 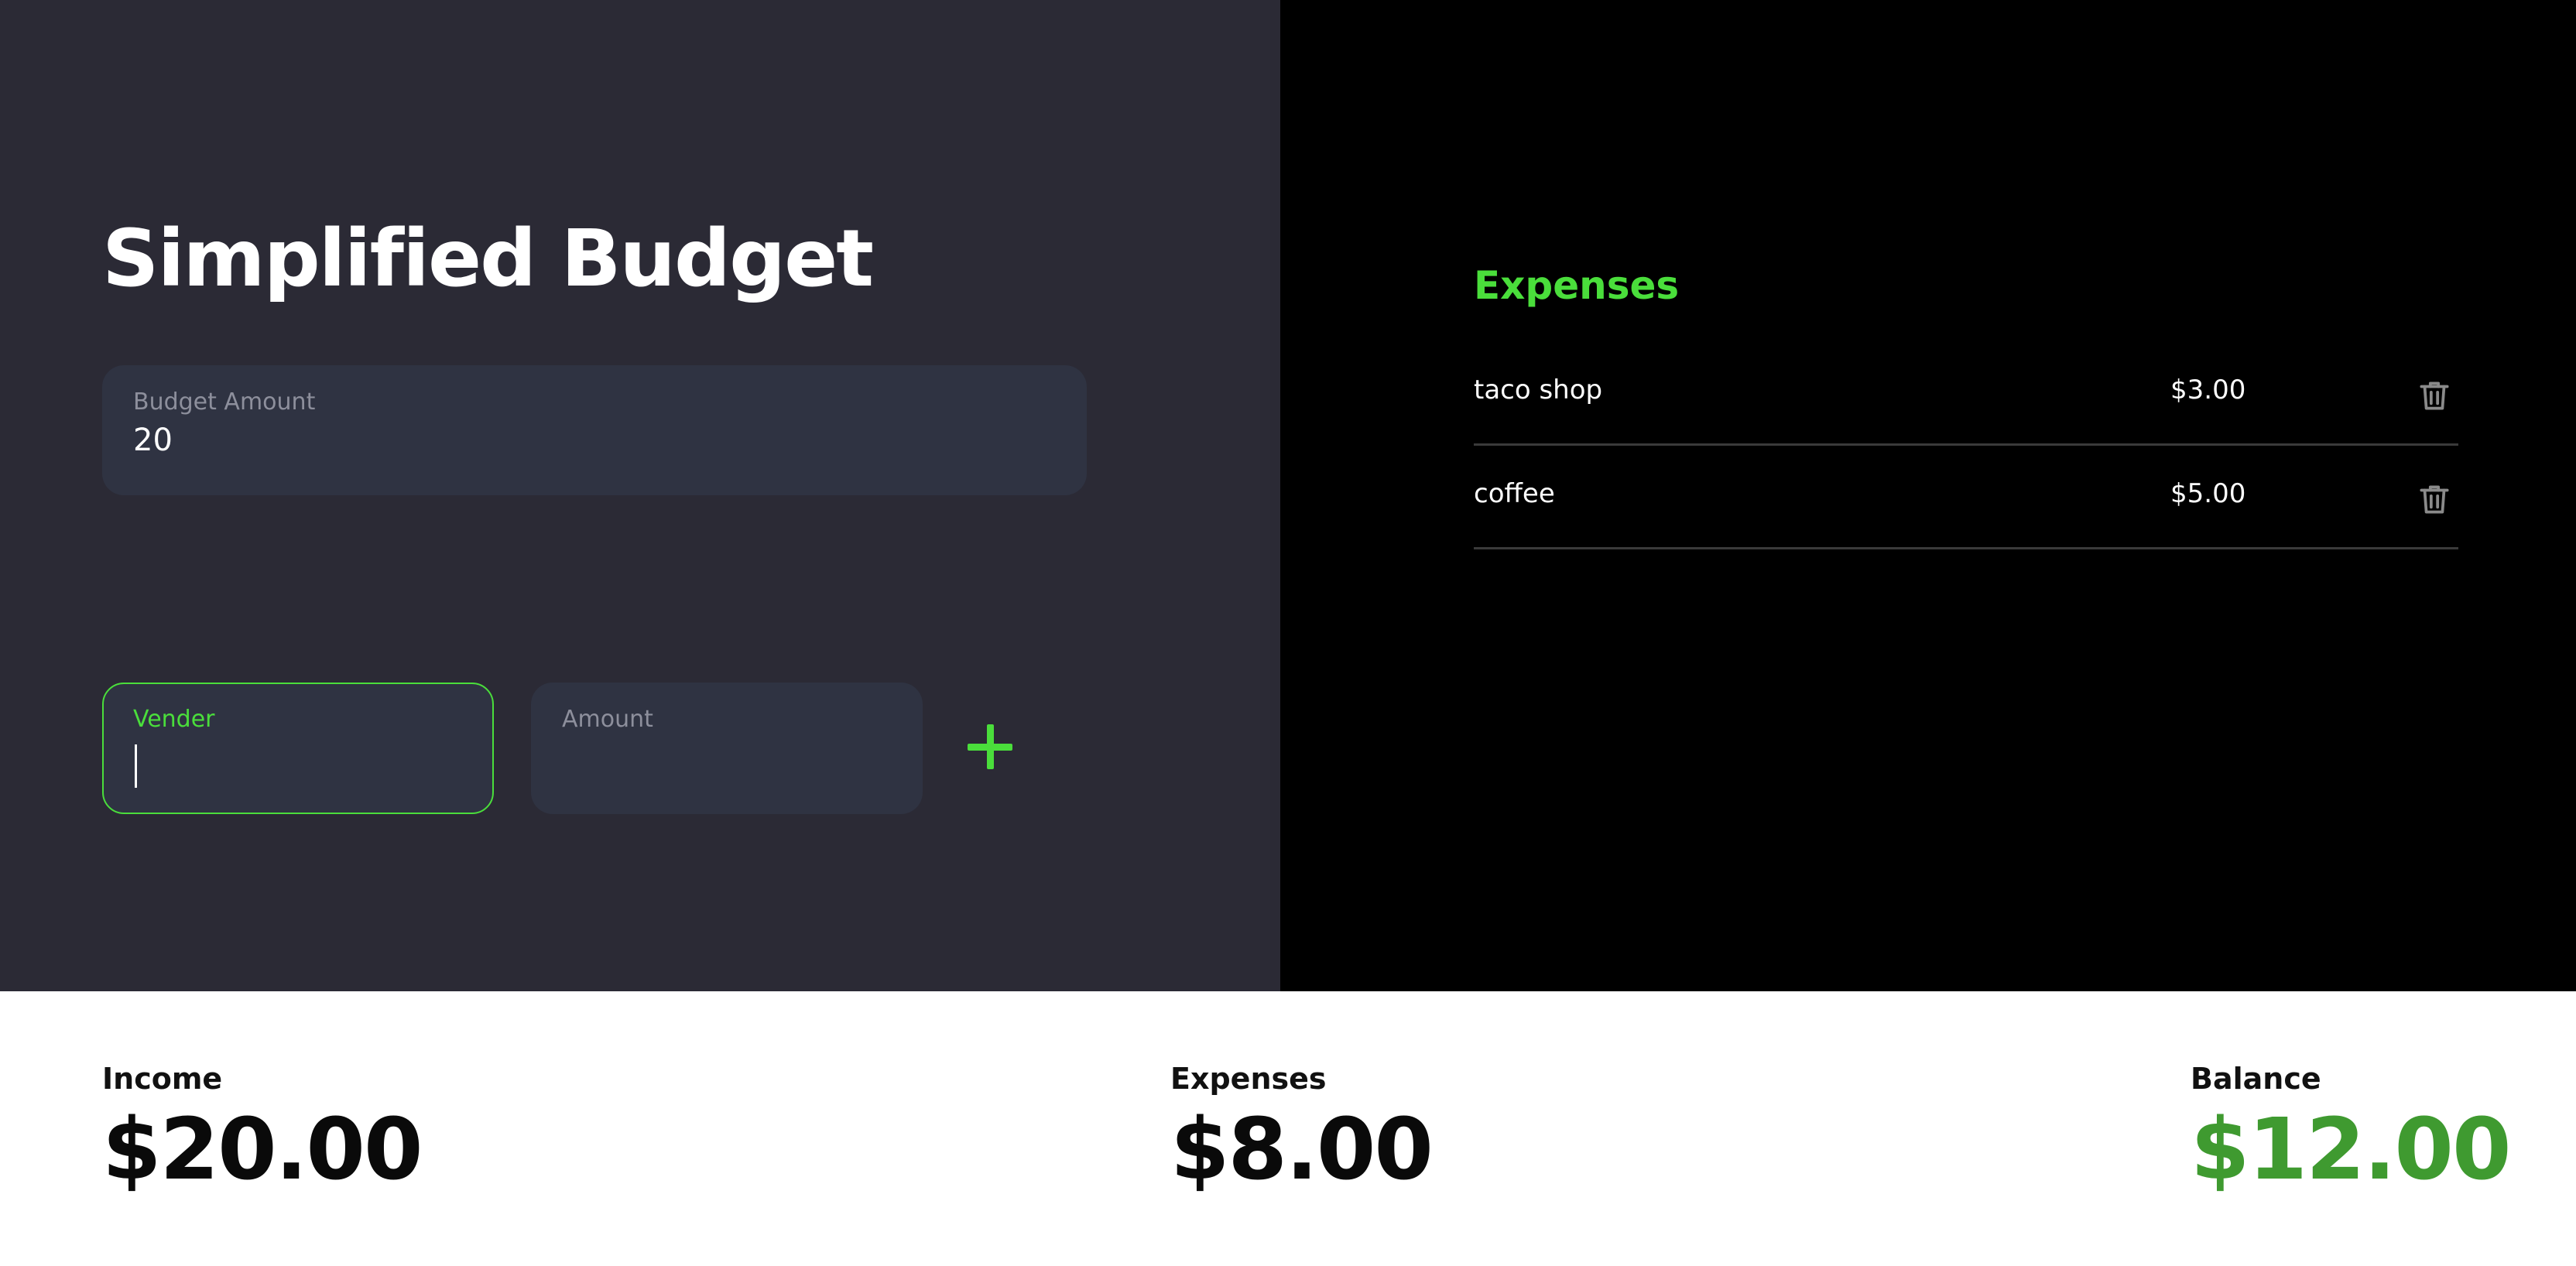 I want to click on expense-row: coffee $5.00, so click(x=1966, y=497).